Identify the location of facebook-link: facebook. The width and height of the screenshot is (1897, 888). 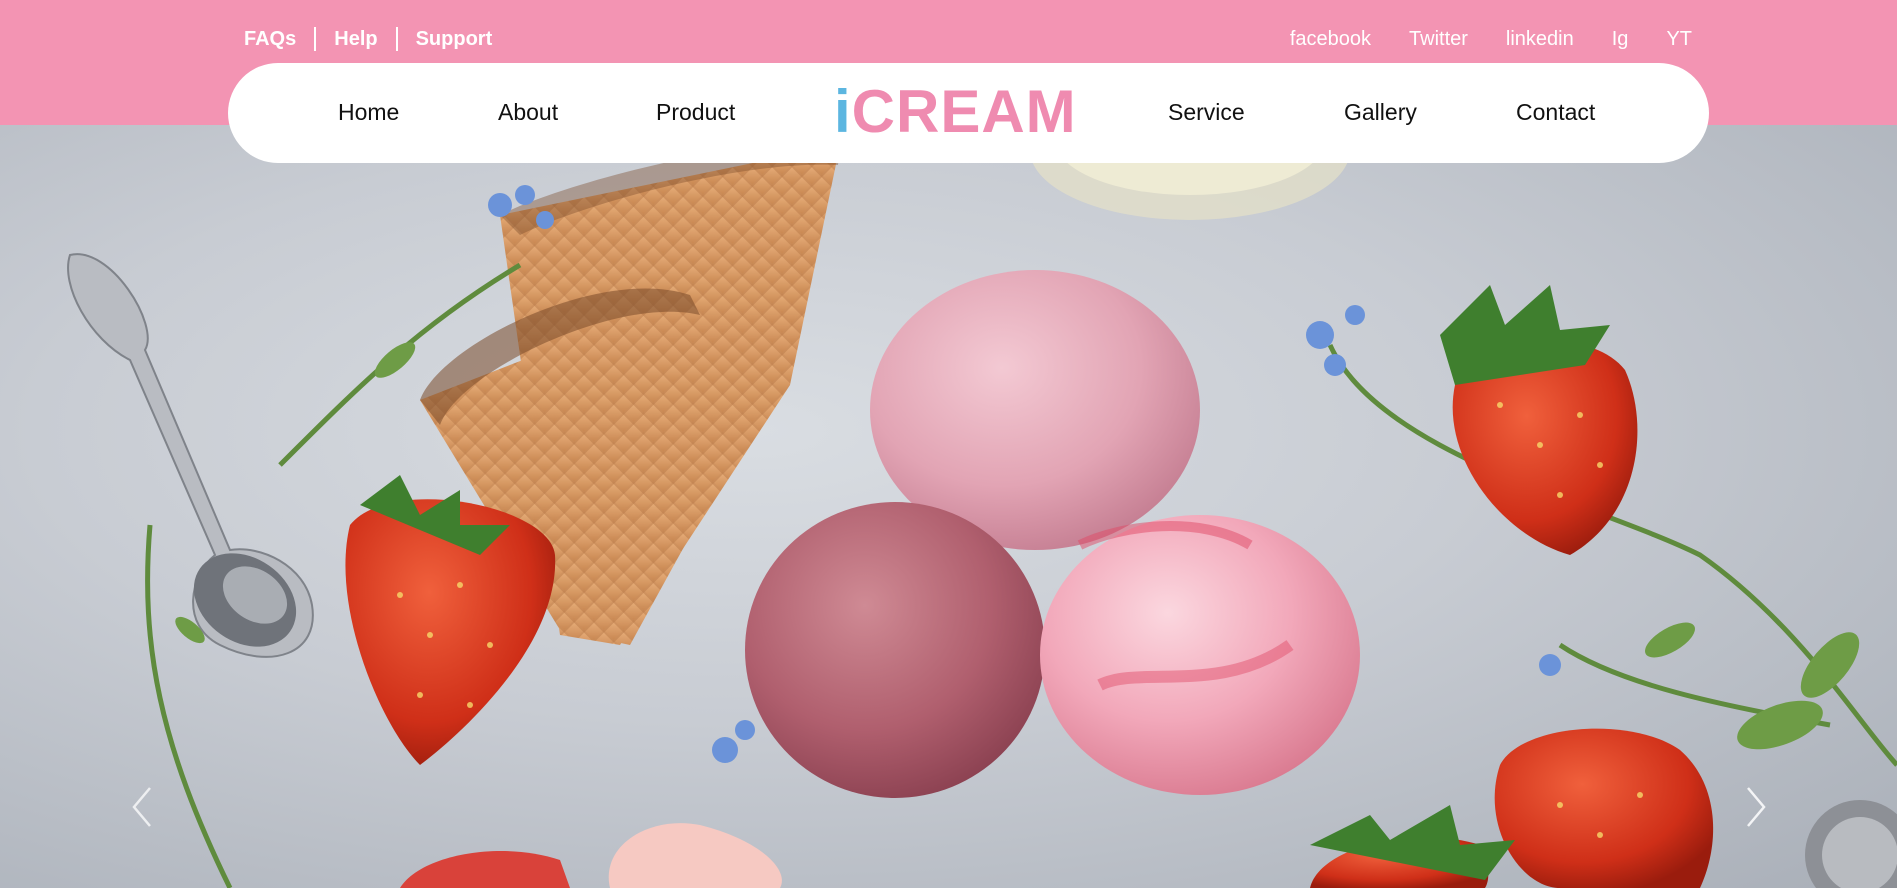
(1330, 39).